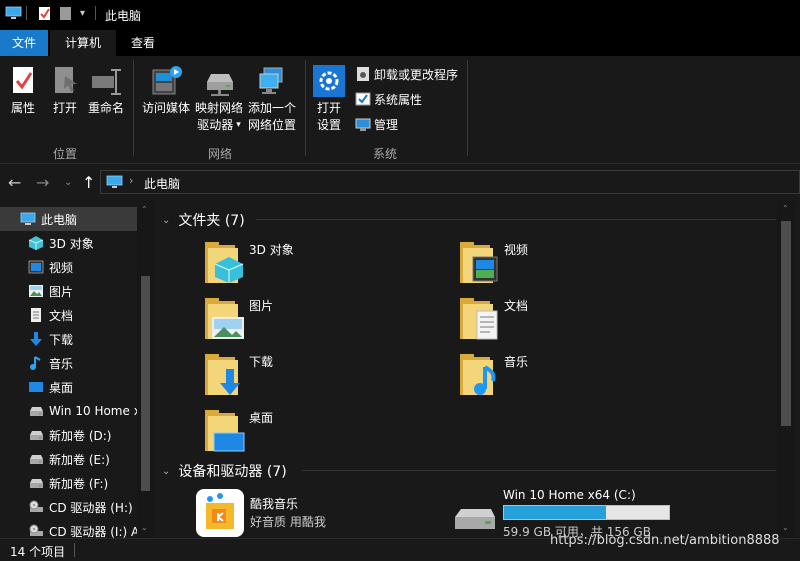 The width and height of the screenshot is (800, 561). I want to click on network-drive-icon, so click(219, 81).